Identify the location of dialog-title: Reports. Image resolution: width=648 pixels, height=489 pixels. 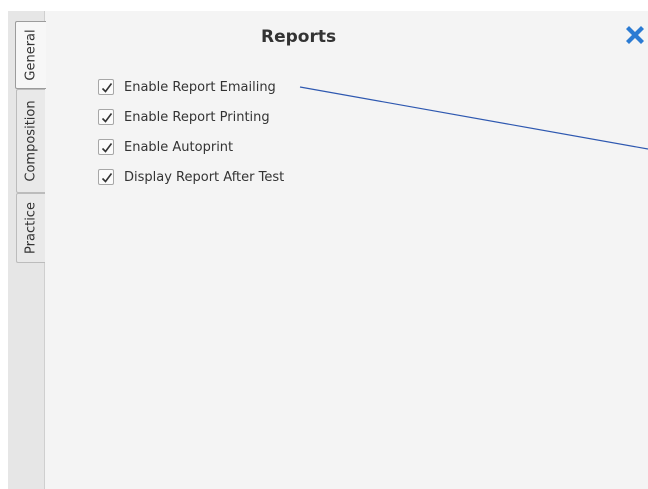
(299, 37).